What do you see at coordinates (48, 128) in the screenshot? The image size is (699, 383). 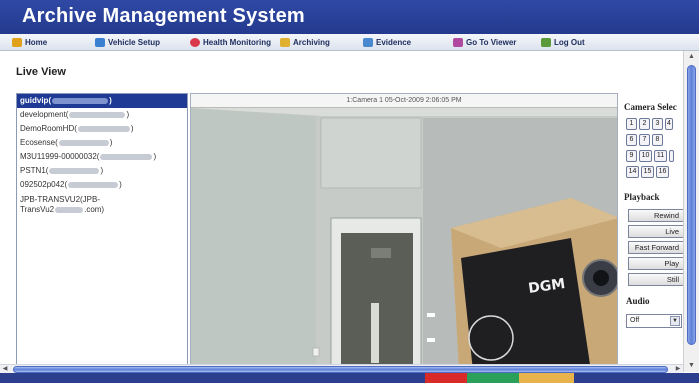 I see `device-name: DemoRoomHD(` at bounding box center [48, 128].